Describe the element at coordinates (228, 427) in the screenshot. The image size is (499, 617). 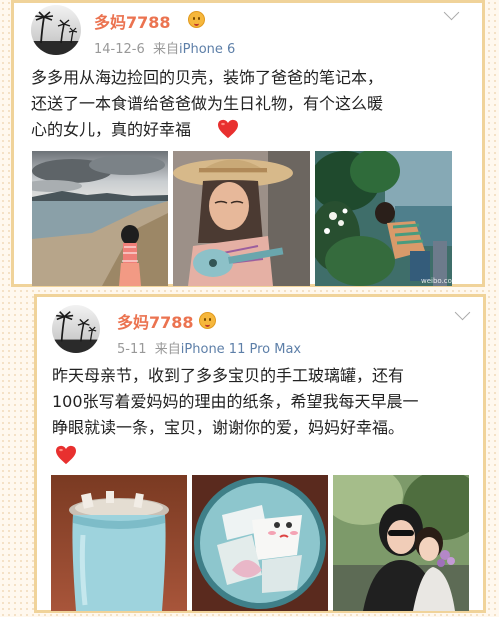
I see `post-text-line: 睁眼就读一条，宝贝，谢谢你的爱，妈妈好幸福。` at that location.